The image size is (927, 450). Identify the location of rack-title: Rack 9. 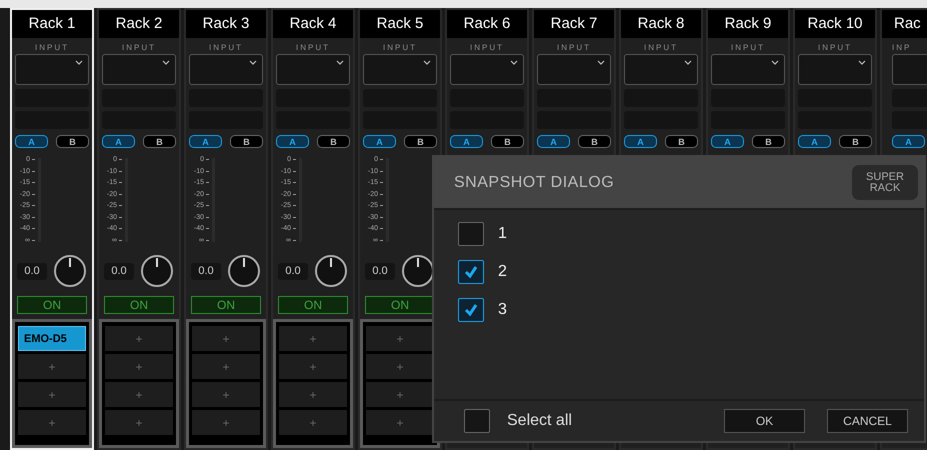
(748, 24).